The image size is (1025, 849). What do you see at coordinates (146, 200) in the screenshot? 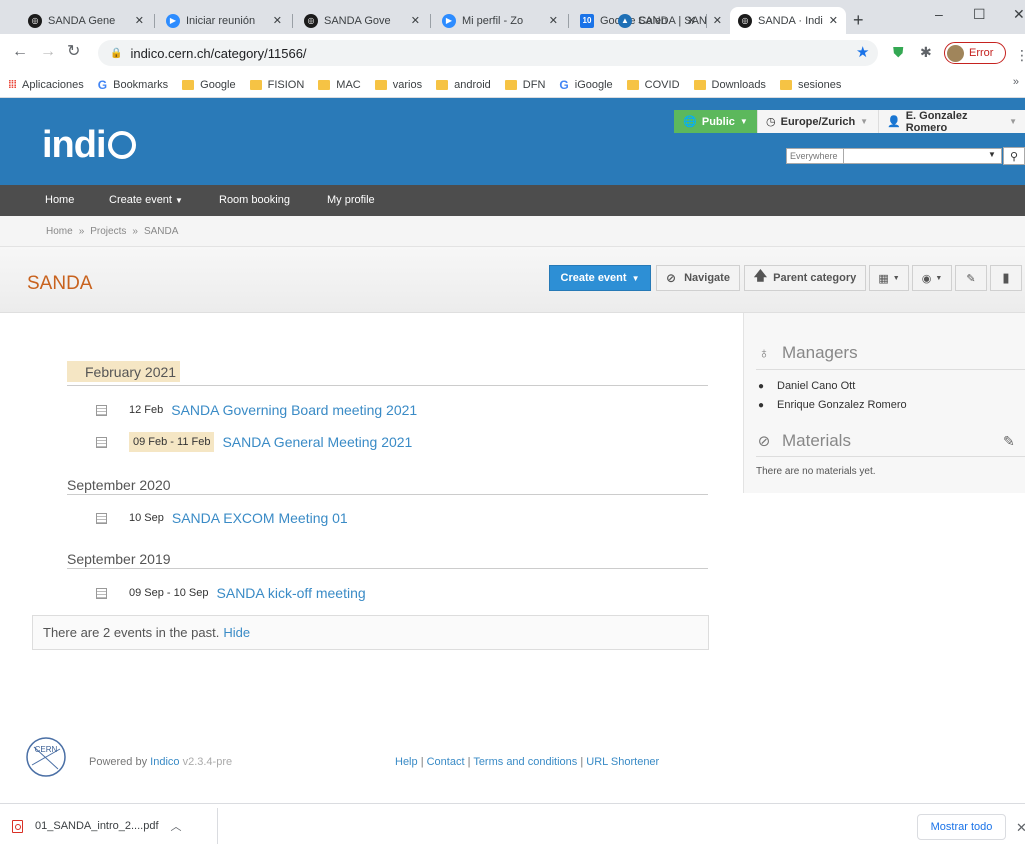
I see `nav-create-event: Create event ▼` at bounding box center [146, 200].